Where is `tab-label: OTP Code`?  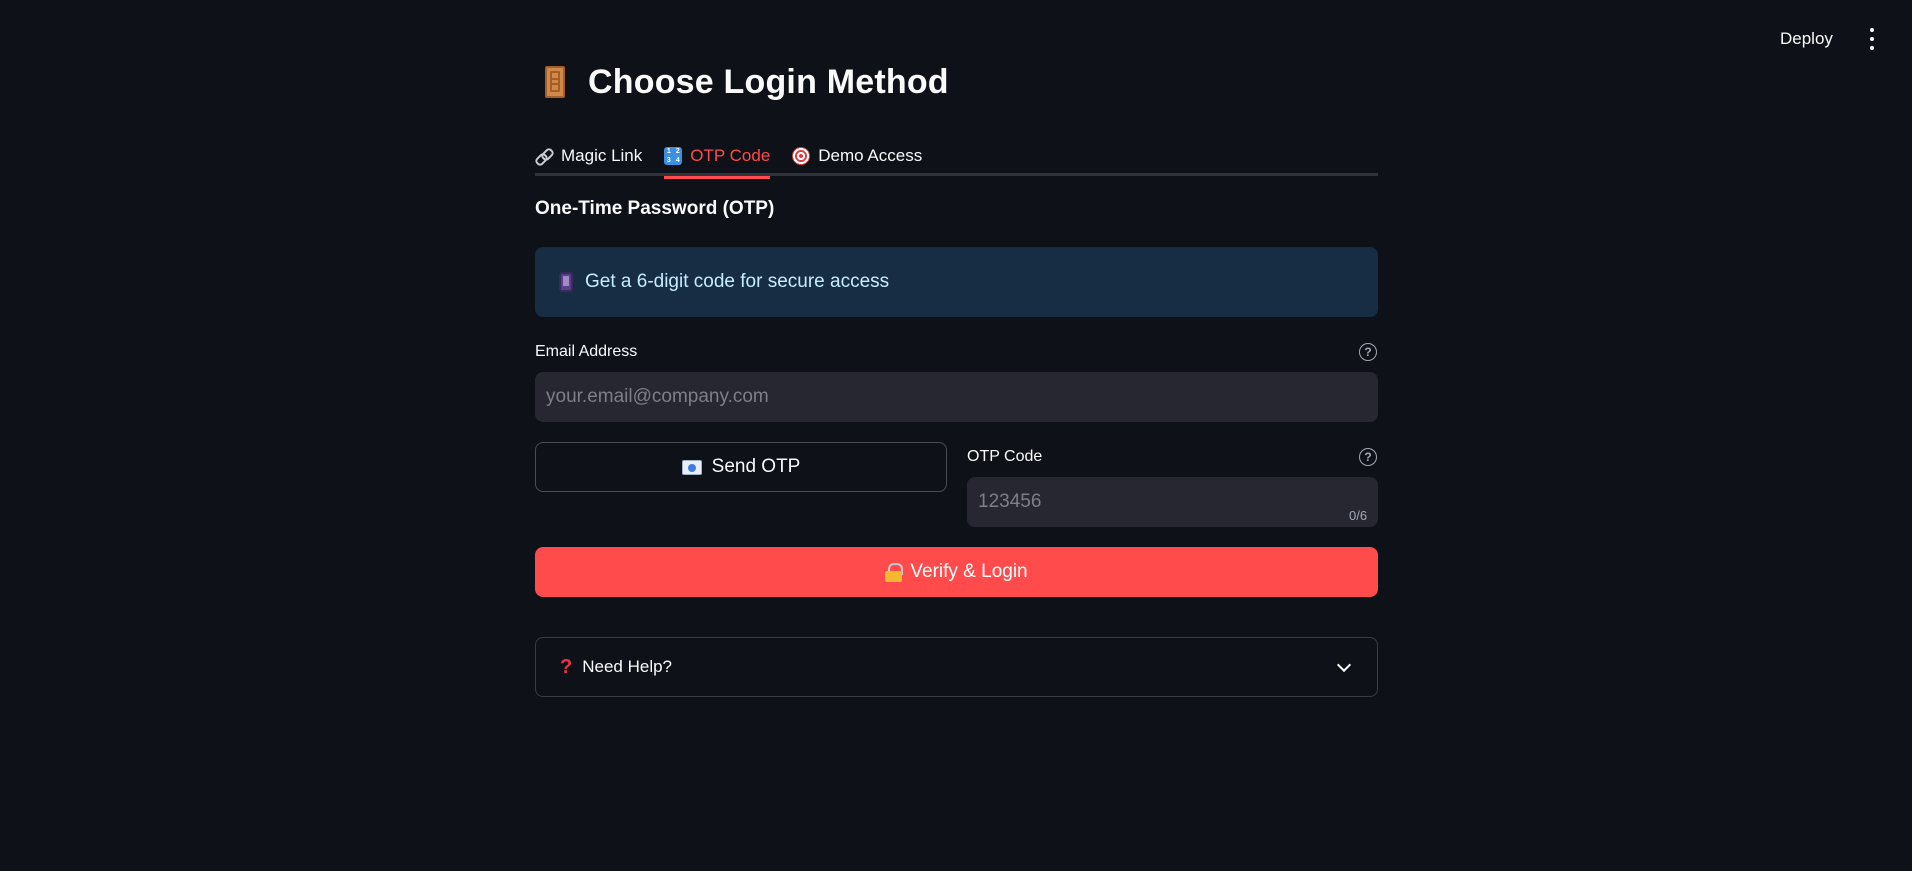
tab-label: OTP Code is located at coordinates (730, 155).